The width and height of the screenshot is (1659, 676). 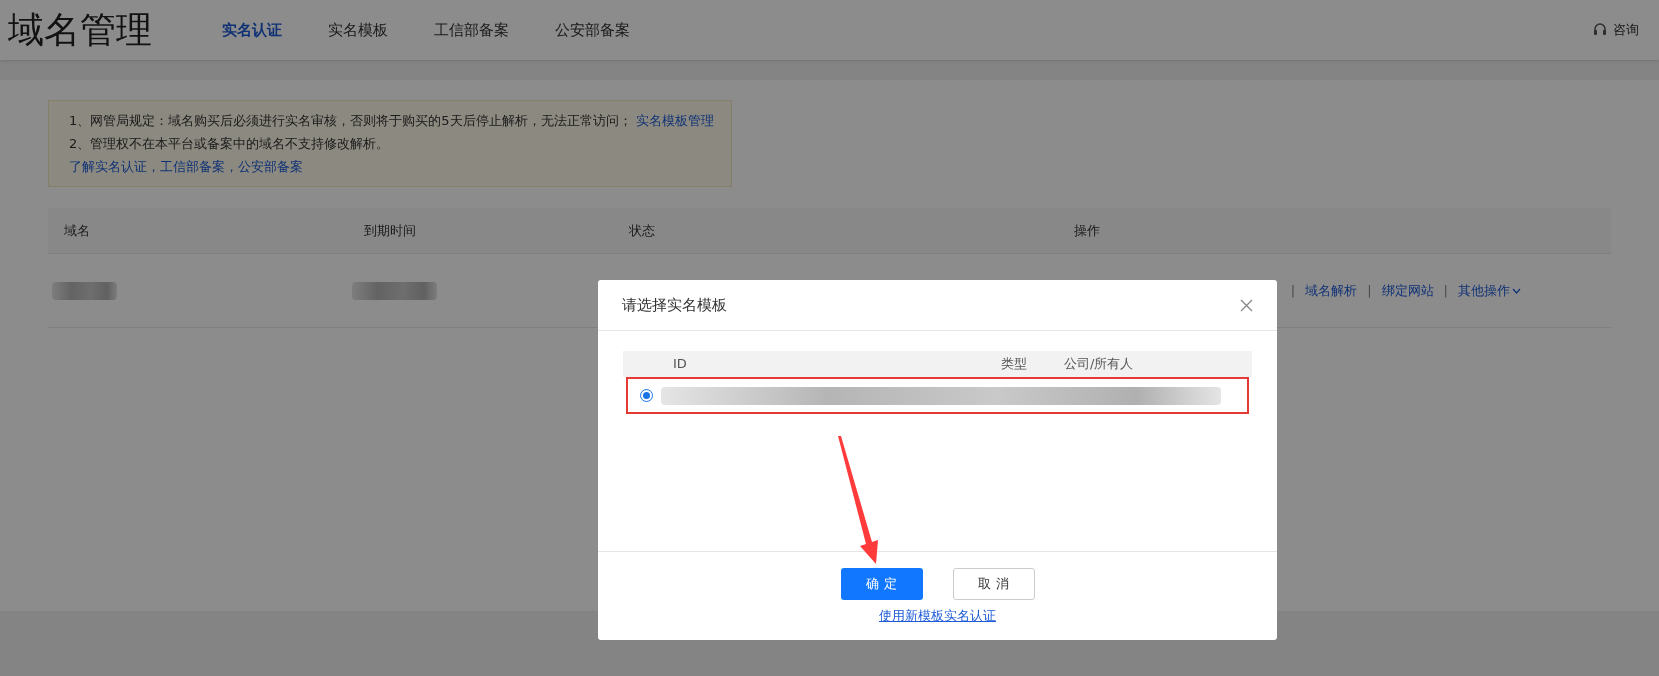 I want to click on headset-icon, so click(x=1600, y=30).